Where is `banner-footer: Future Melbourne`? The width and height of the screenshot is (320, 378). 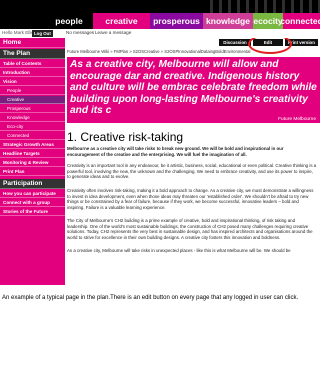
banner-footer: Future Melbourne is located at coordinates (297, 119).